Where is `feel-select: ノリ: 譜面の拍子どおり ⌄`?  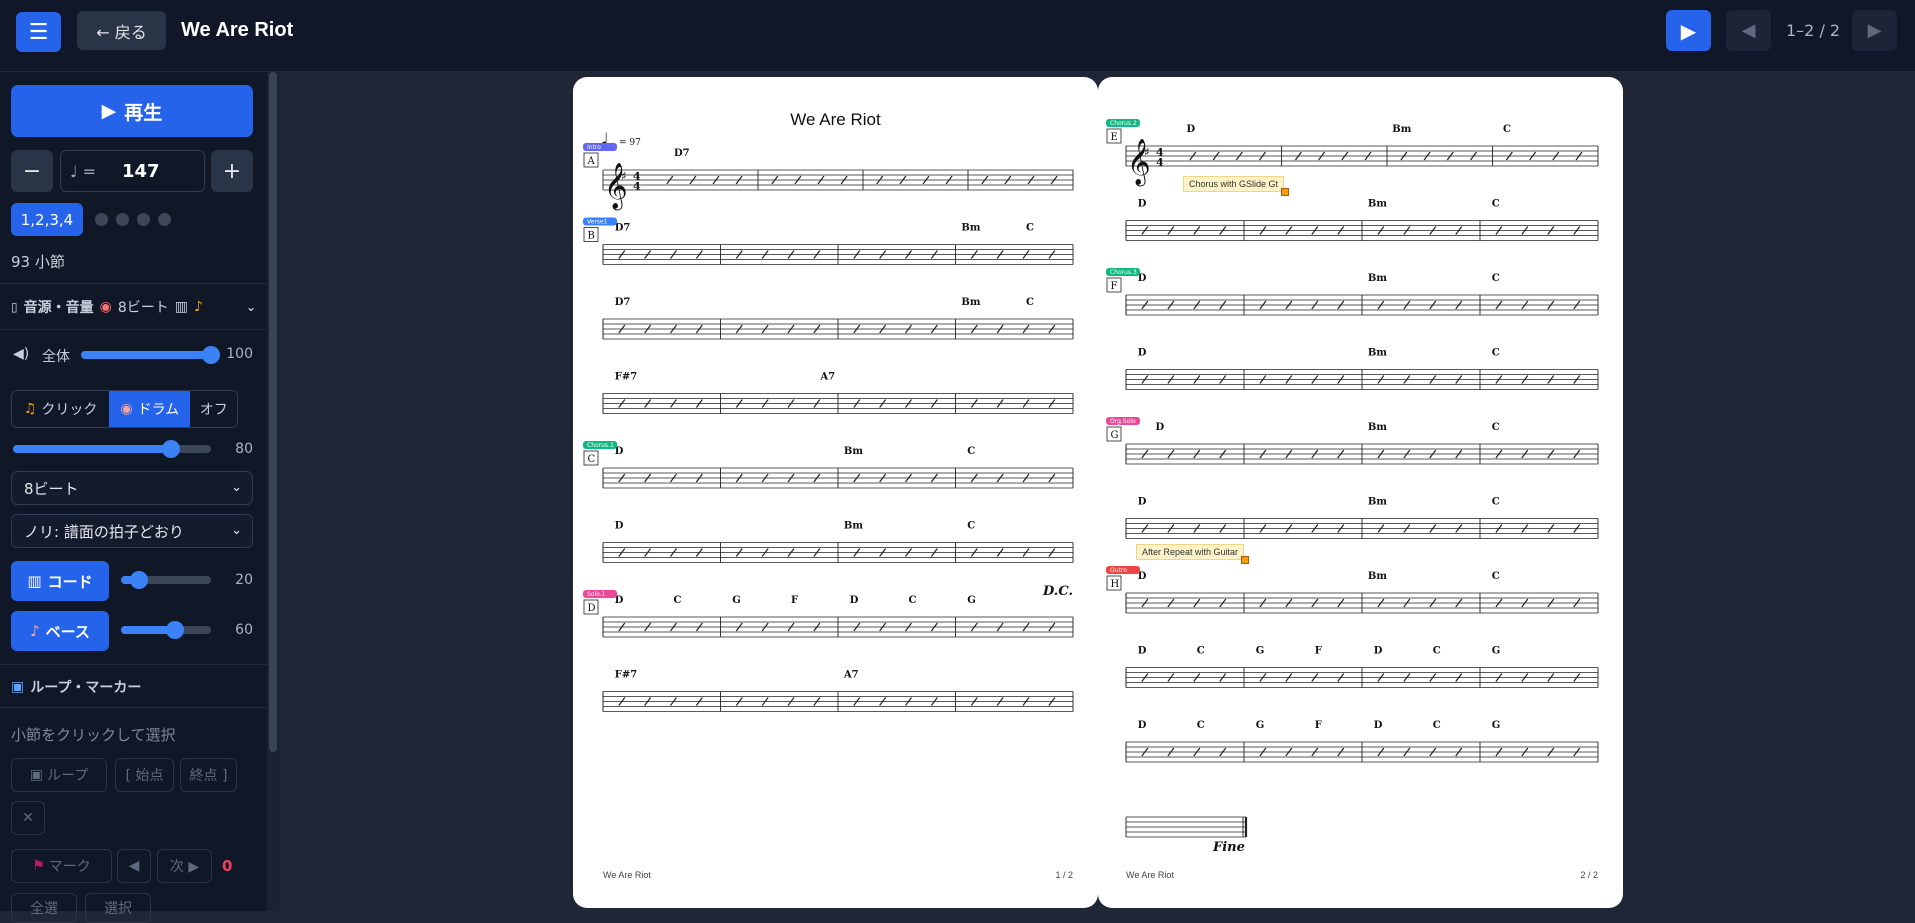 feel-select: ノリ: 譜面の拍子どおり ⌄ is located at coordinates (132, 531).